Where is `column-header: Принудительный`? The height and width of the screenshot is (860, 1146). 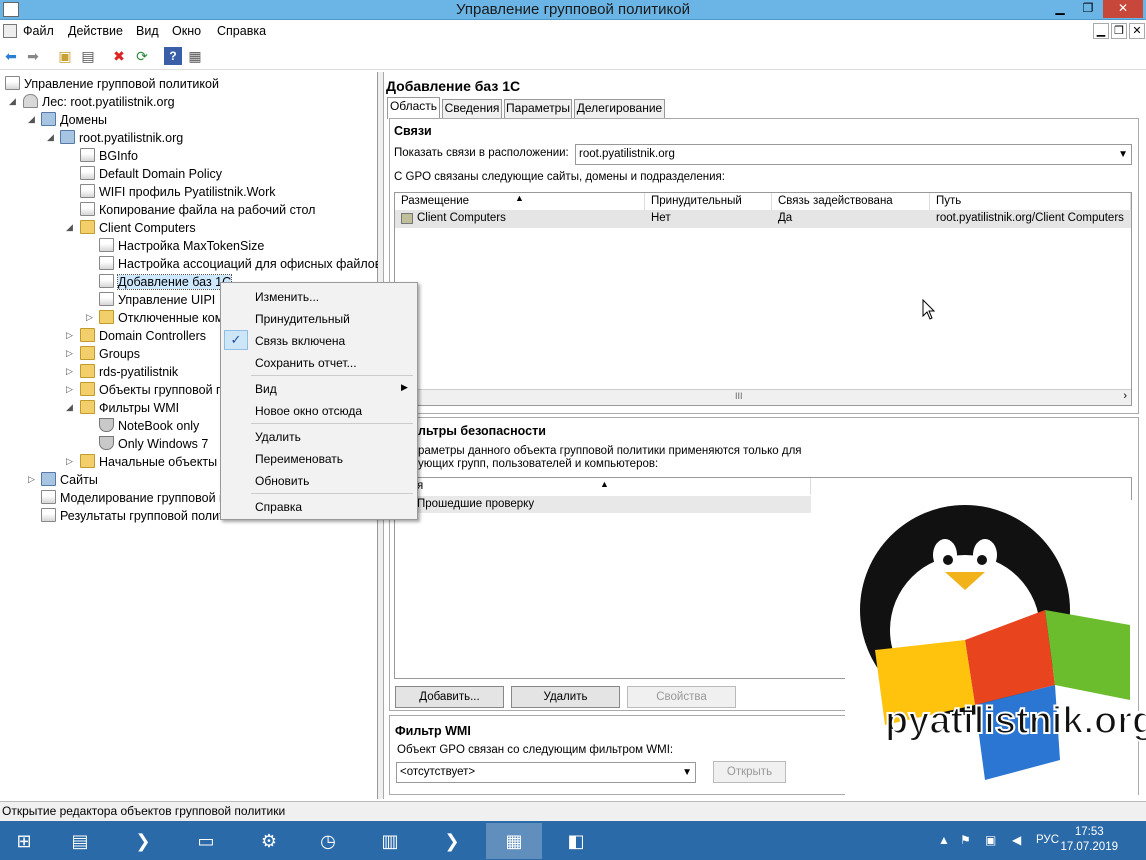 column-header: Принудительный is located at coordinates (708, 201).